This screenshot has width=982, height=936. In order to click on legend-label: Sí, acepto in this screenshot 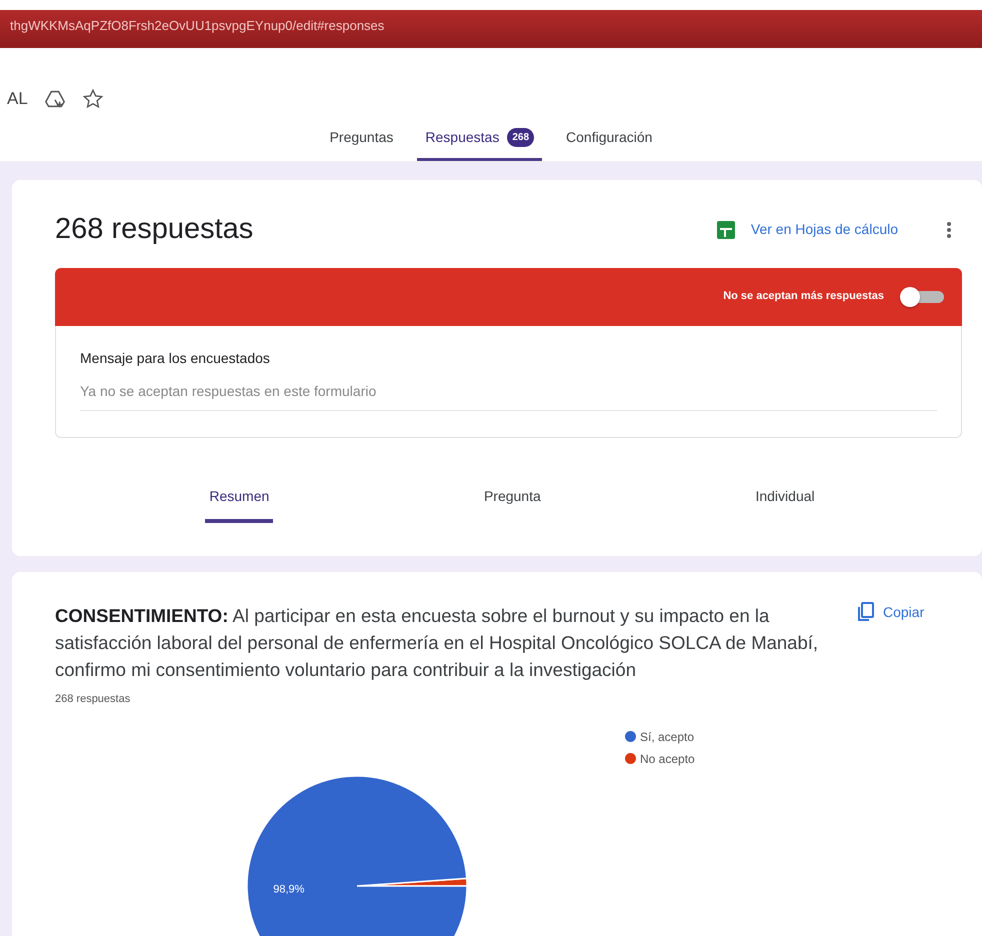, I will do `click(667, 737)`.